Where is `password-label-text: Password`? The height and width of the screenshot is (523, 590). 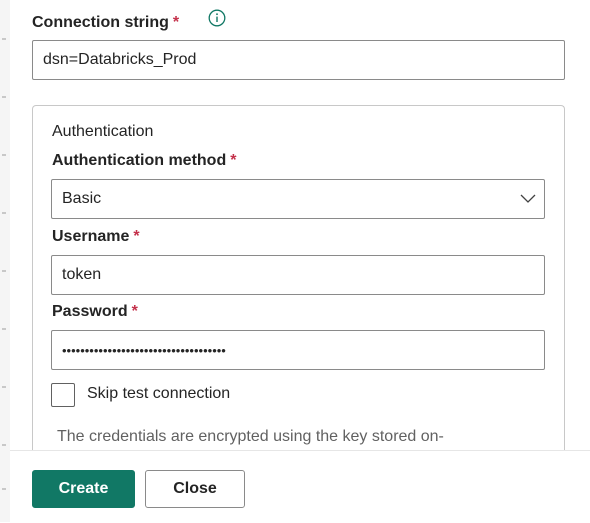 password-label-text: Password is located at coordinates (90, 311).